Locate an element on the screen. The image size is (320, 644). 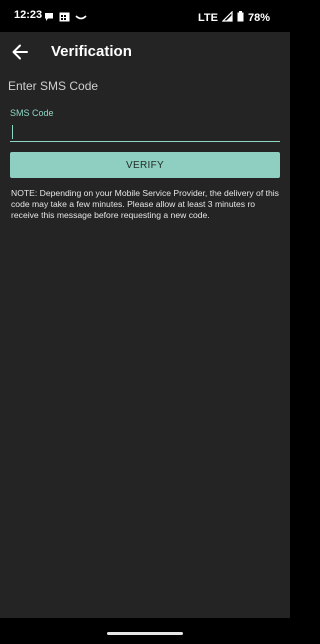
chat-bubble-icon is located at coordinates (49, 18).